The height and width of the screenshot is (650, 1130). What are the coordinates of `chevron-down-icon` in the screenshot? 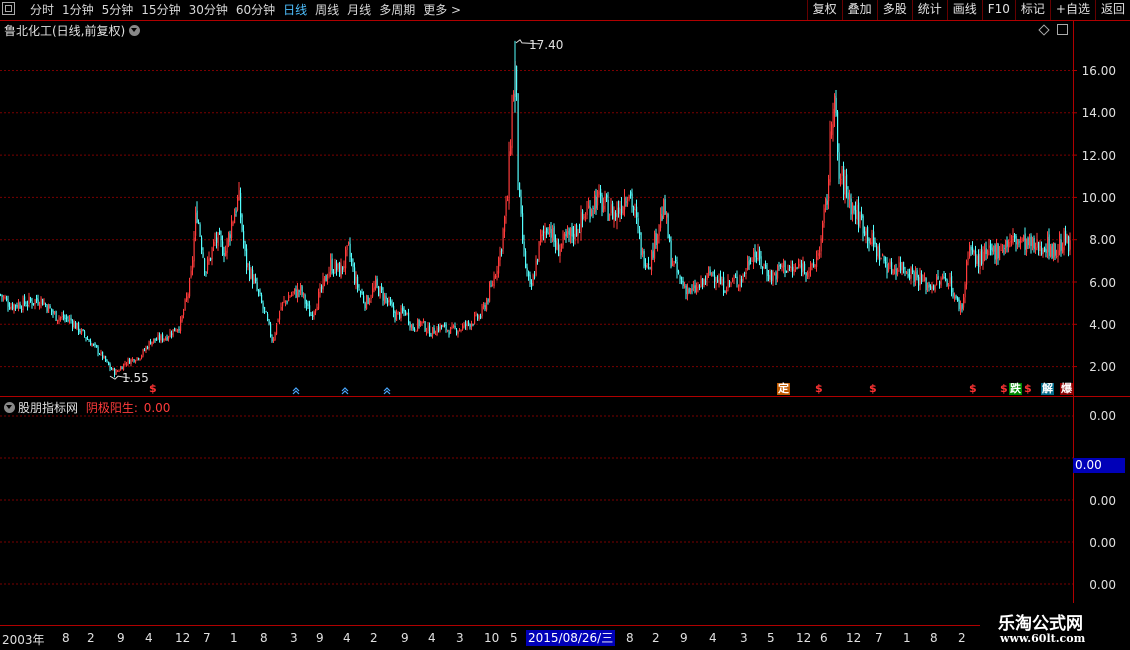 It's located at (9, 407).